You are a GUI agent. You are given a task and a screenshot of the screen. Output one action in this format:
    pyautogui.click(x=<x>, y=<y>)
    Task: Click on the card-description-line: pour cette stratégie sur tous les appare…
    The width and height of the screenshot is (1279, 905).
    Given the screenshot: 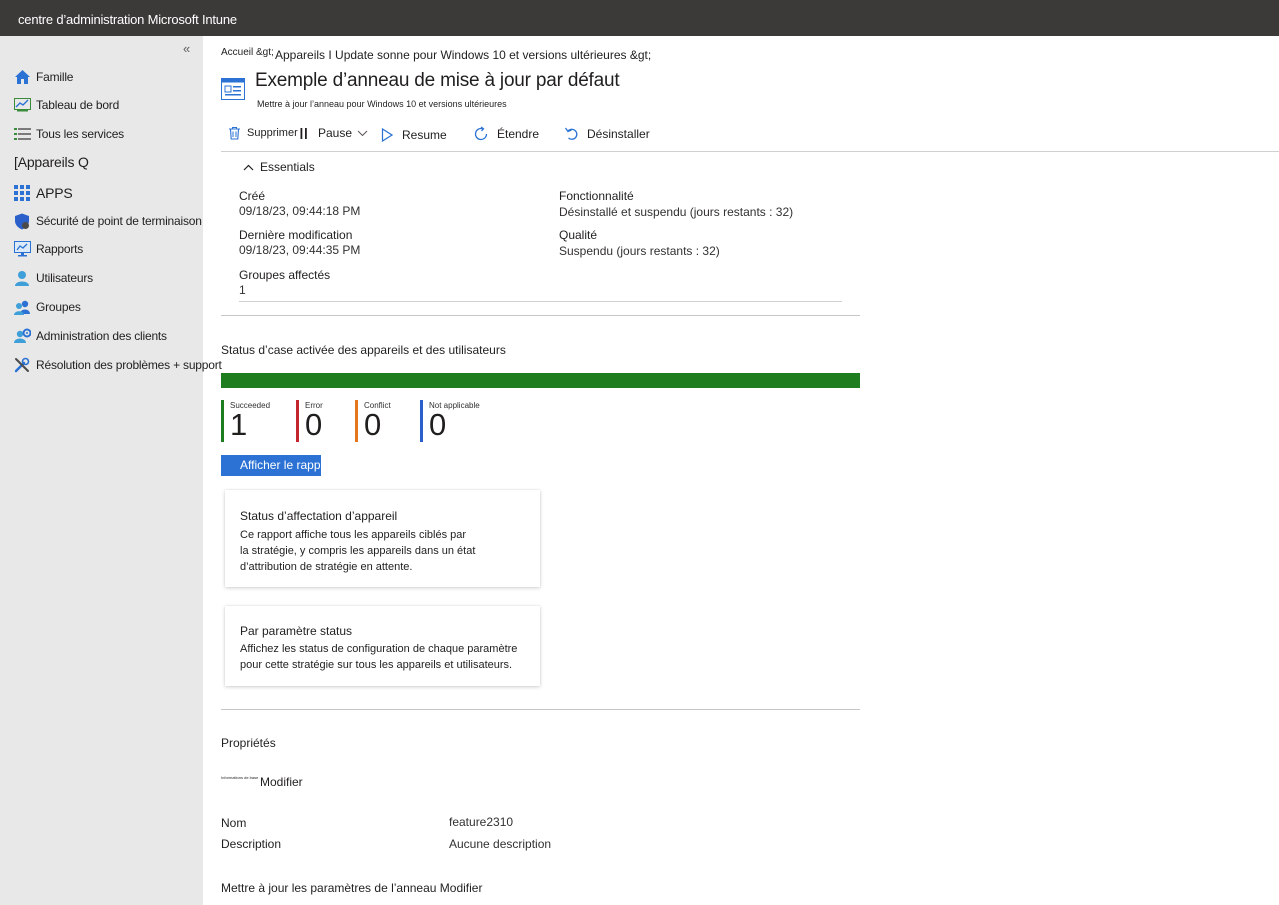 What is the action you would take?
    pyautogui.click(x=376, y=665)
    